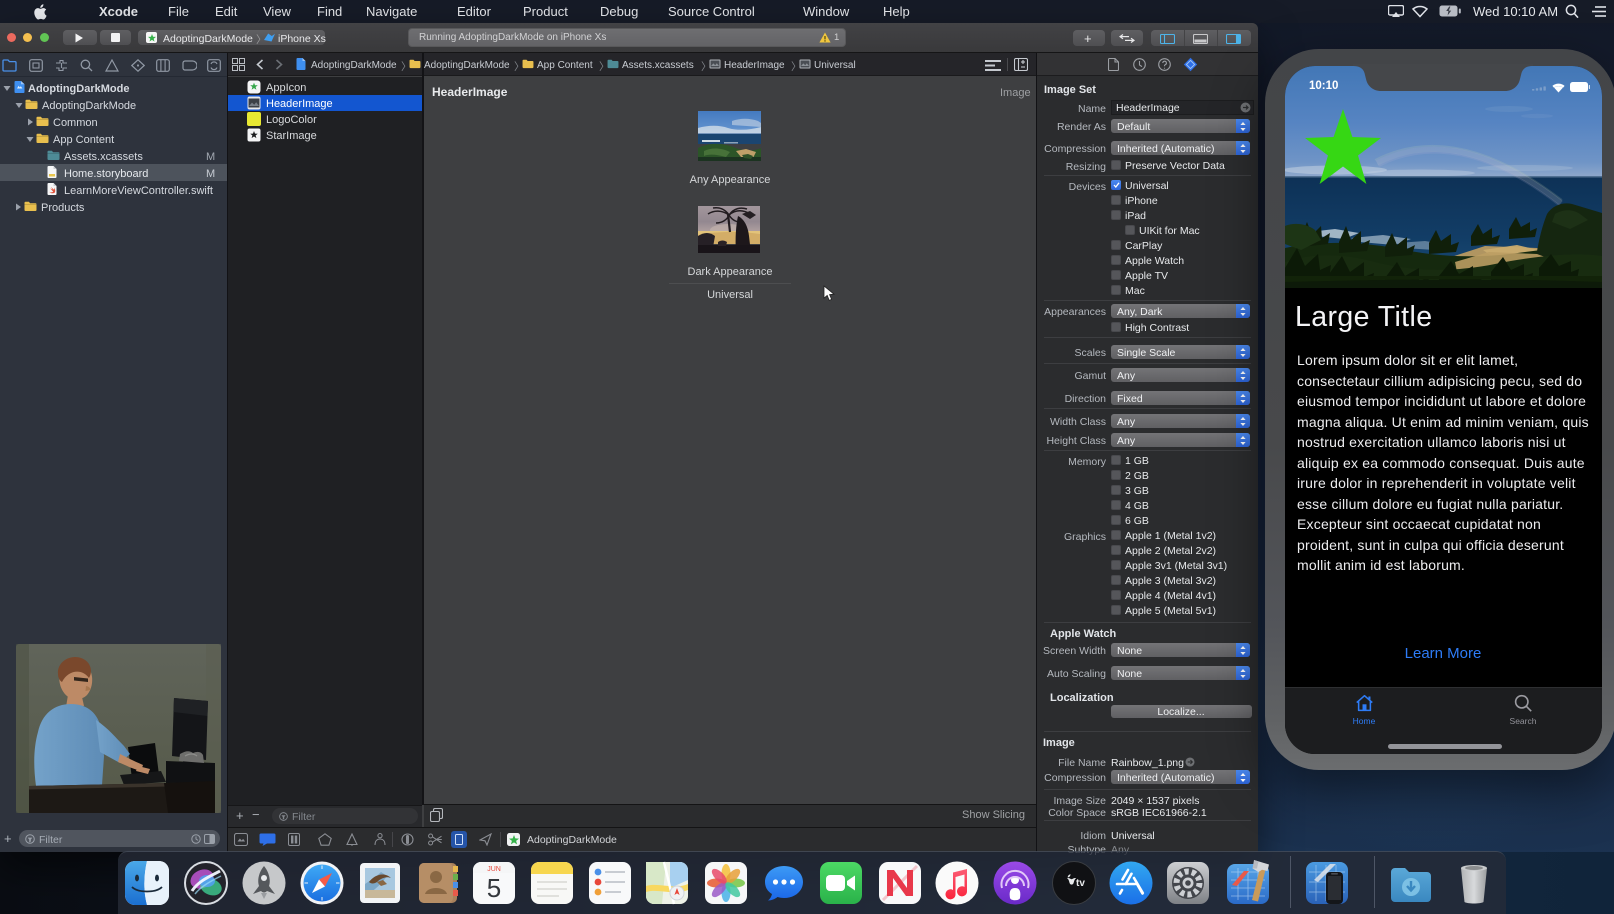  Describe the element at coordinates (494, 888) in the screenshot. I see `svg-text: 5` at that location.